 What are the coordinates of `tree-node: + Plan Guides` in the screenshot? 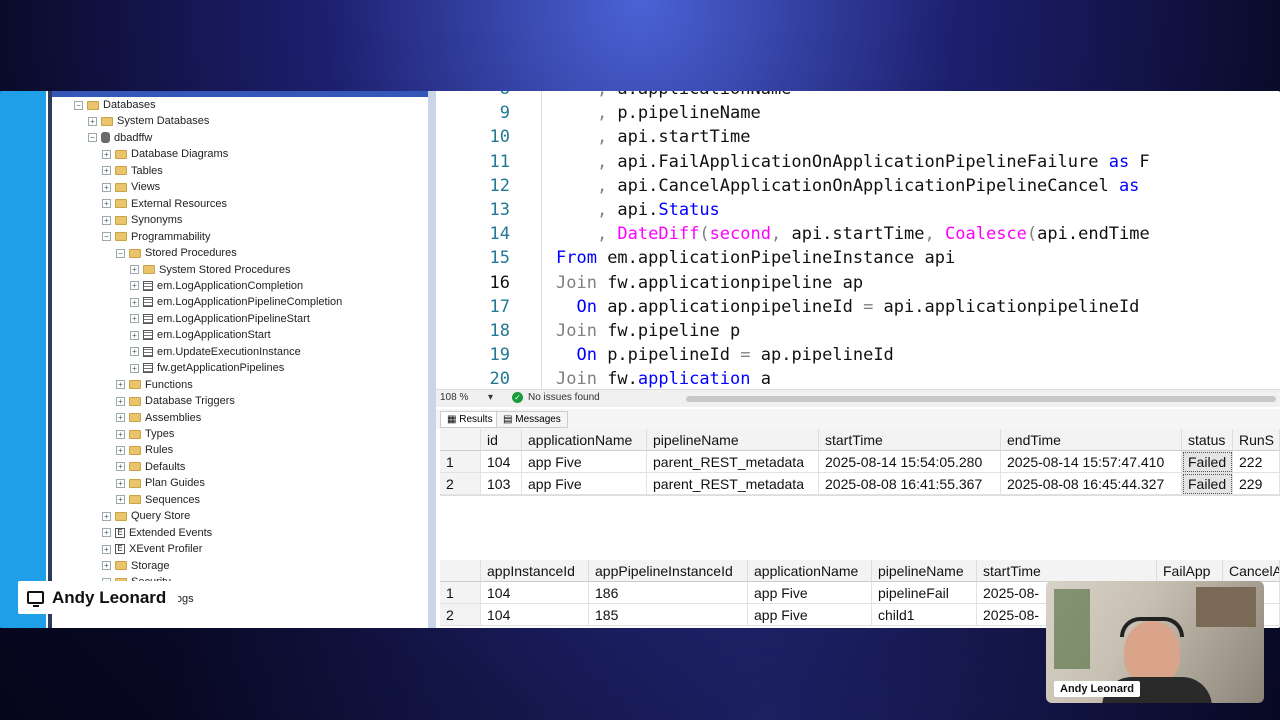 It's located at (160, 483).